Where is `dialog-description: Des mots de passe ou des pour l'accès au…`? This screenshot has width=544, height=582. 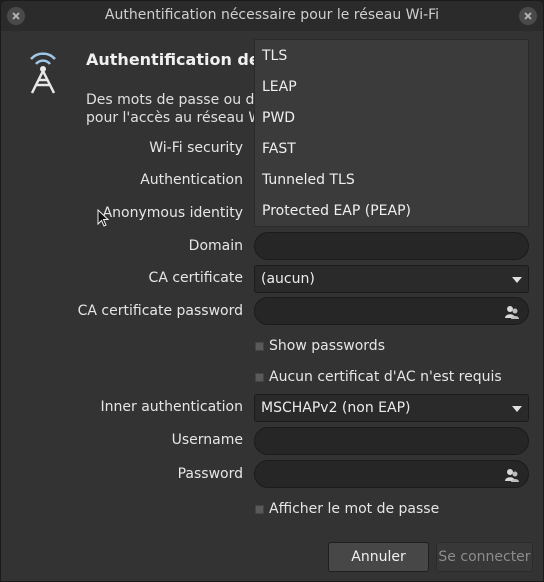
dialog-description: Des mots de passe ou des pour l'accès au… is located at coordinates (178, 109).